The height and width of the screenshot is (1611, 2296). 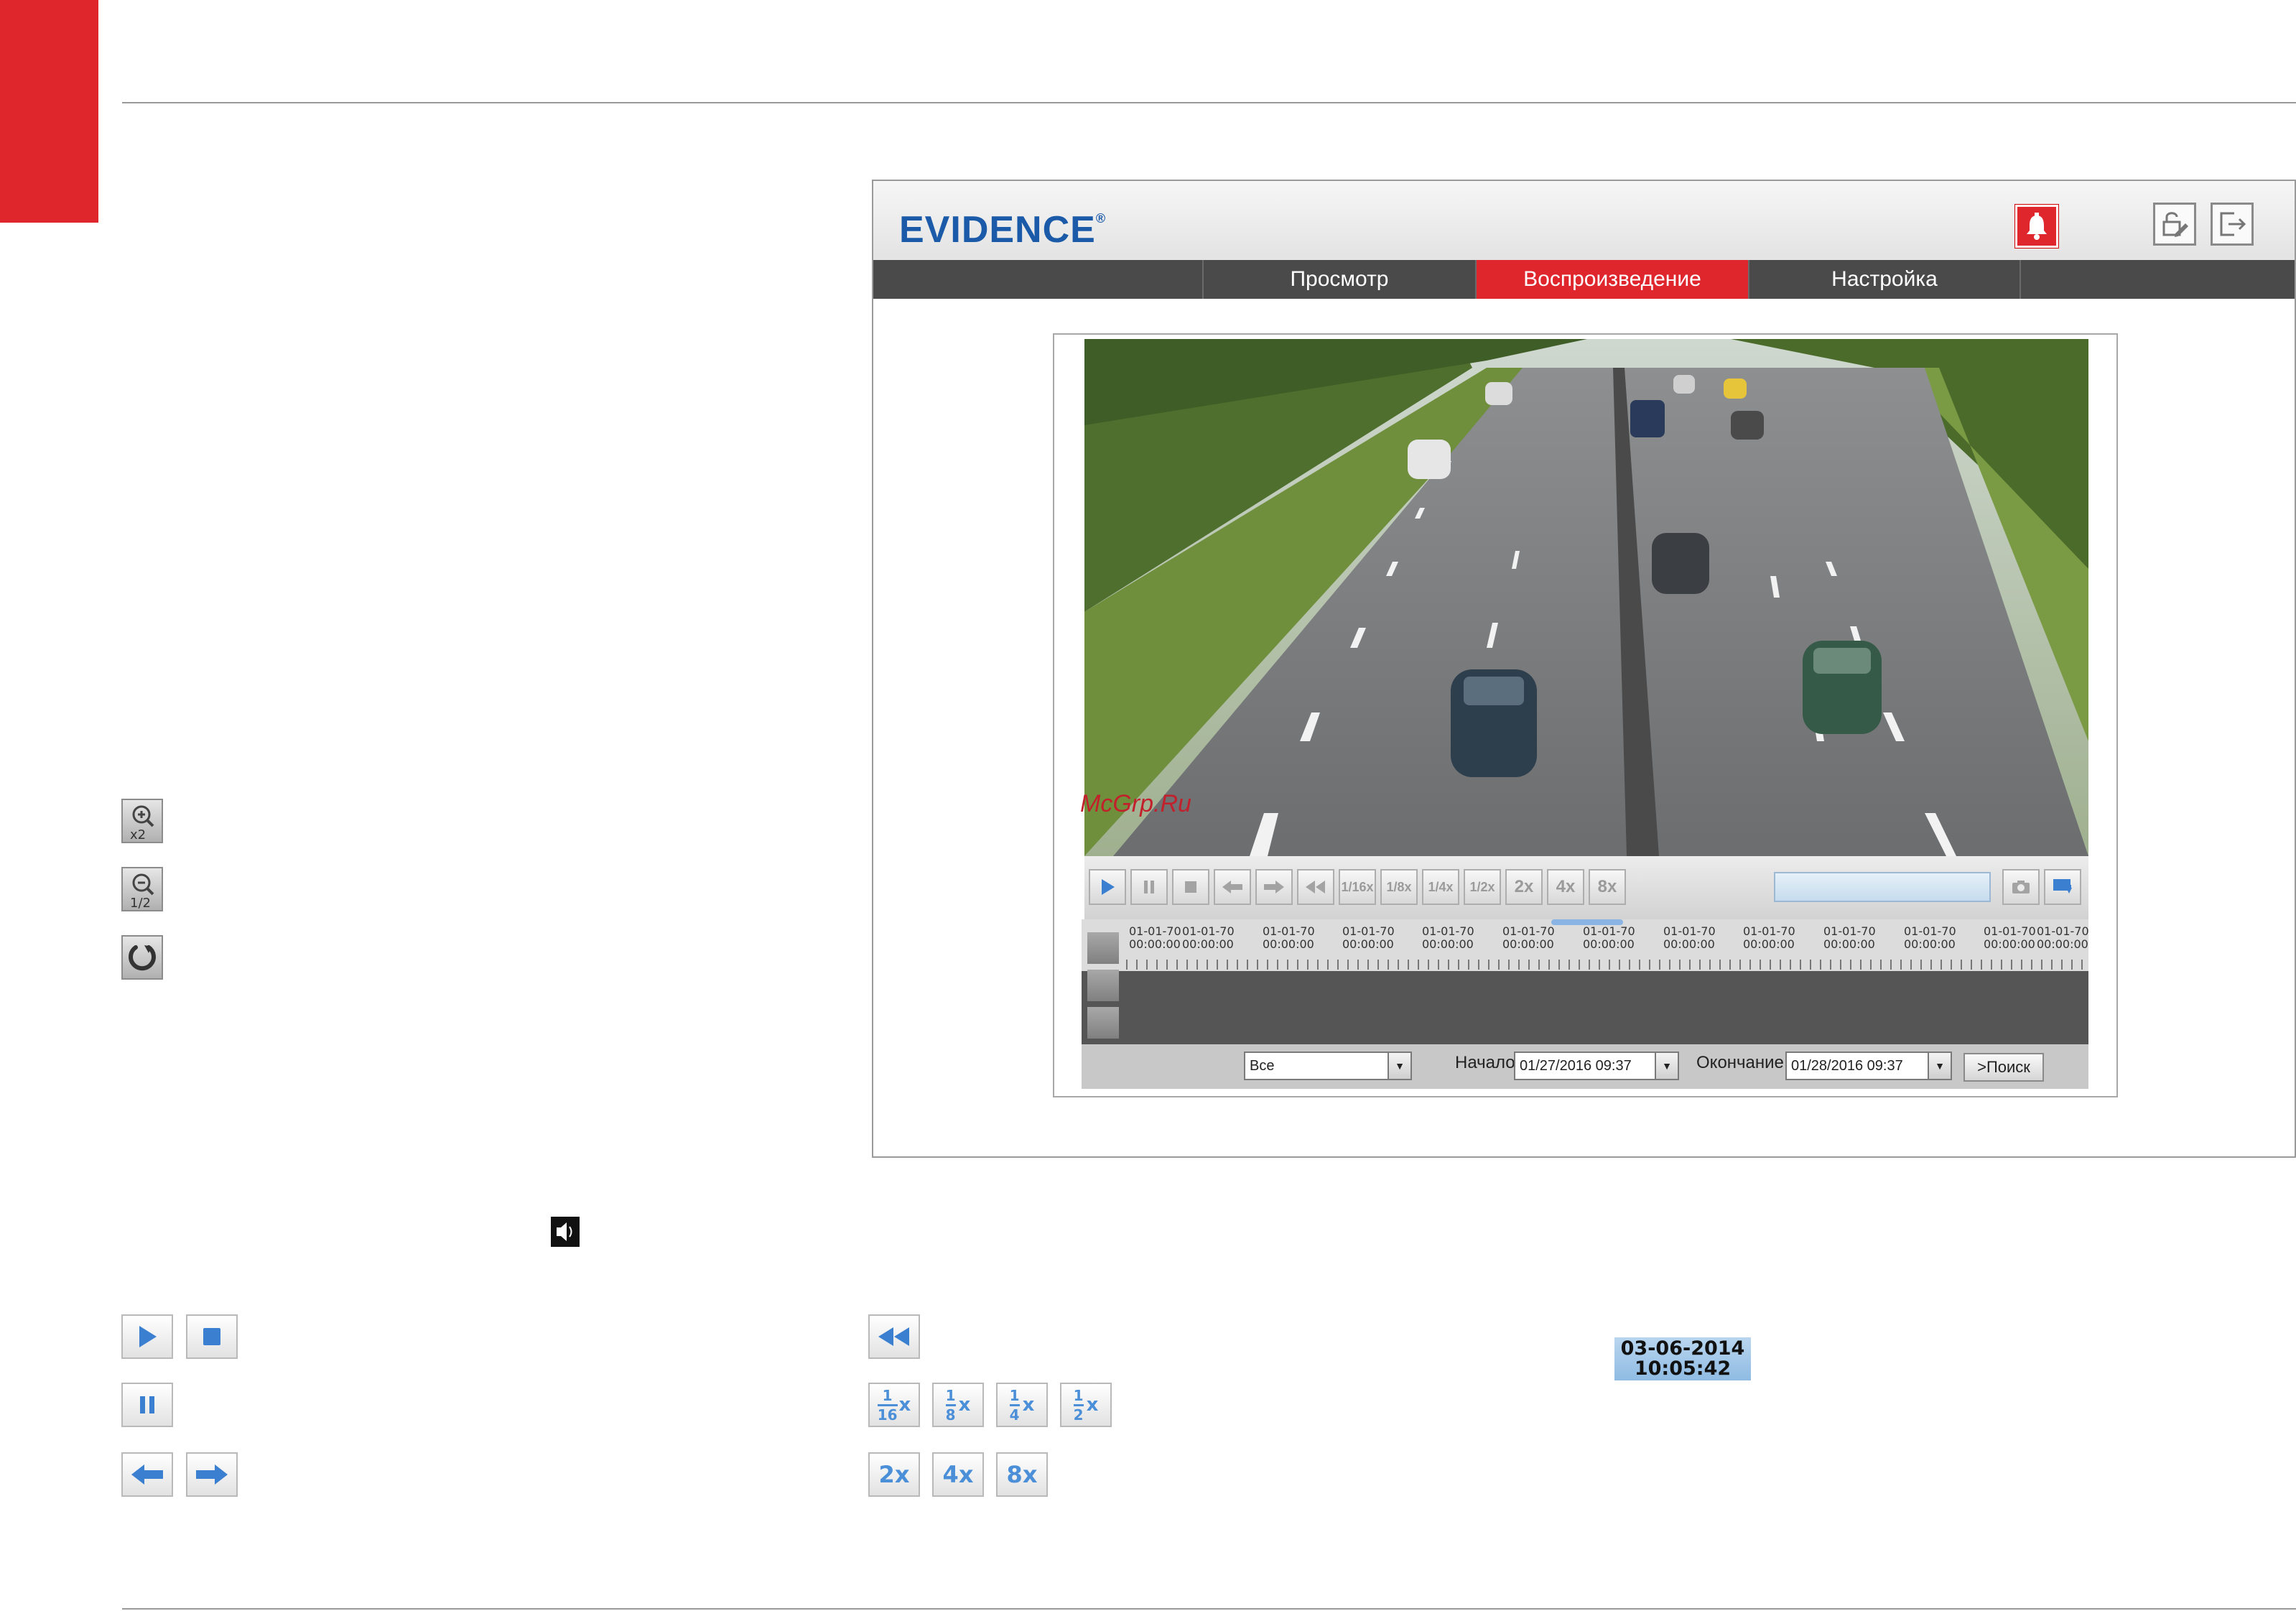 I want to click on snapshot-button, so click(x=2021, y=887).